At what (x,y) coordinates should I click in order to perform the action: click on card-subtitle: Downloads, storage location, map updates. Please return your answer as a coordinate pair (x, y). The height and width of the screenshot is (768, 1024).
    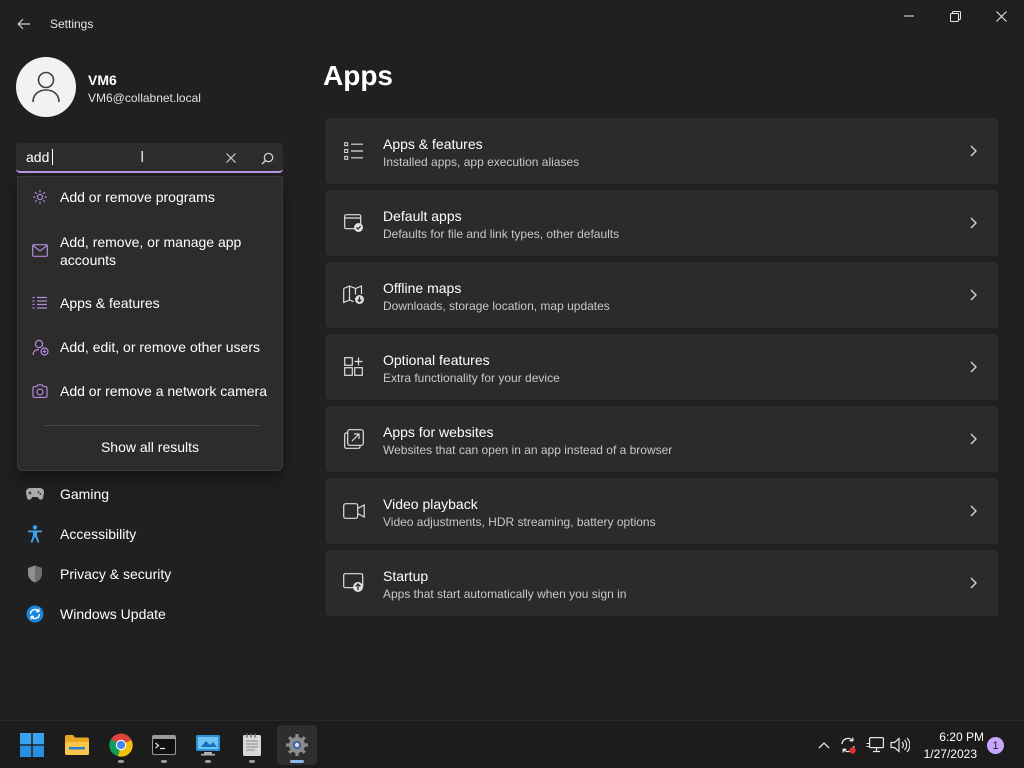
    Looking at the image, I should click on (496, 306).